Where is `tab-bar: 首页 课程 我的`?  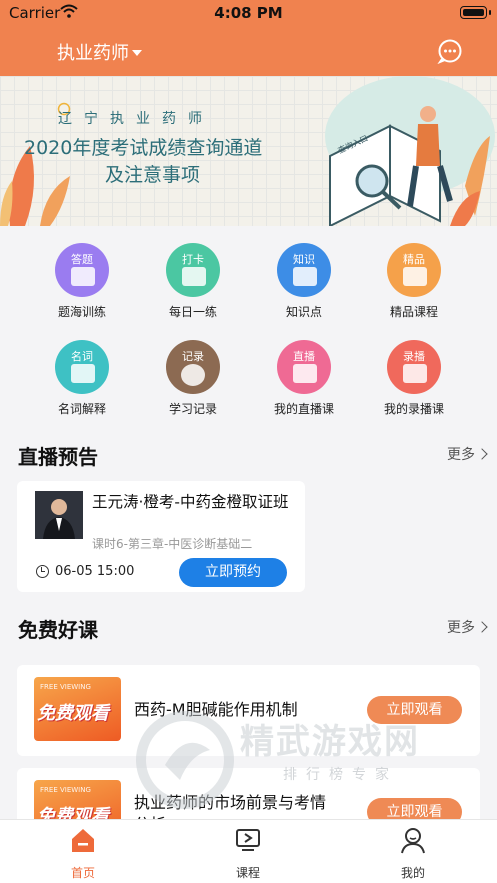
tab-bar: 首页 课程 我的 is located at coordinates (248, 851).